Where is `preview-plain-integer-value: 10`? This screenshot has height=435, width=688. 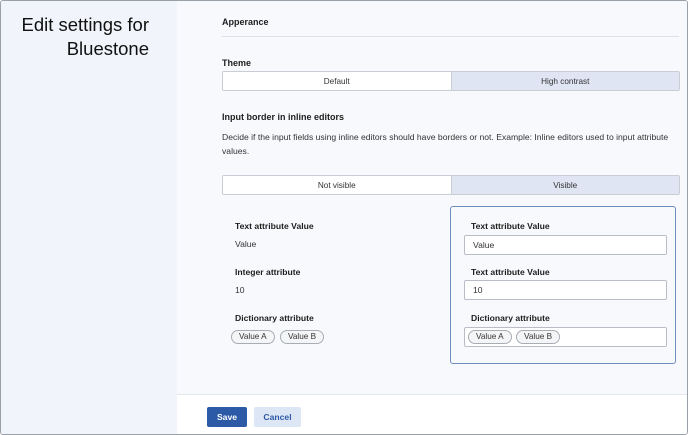 preview-plain-integer-value: 10 is located at coordinates (240, 290).